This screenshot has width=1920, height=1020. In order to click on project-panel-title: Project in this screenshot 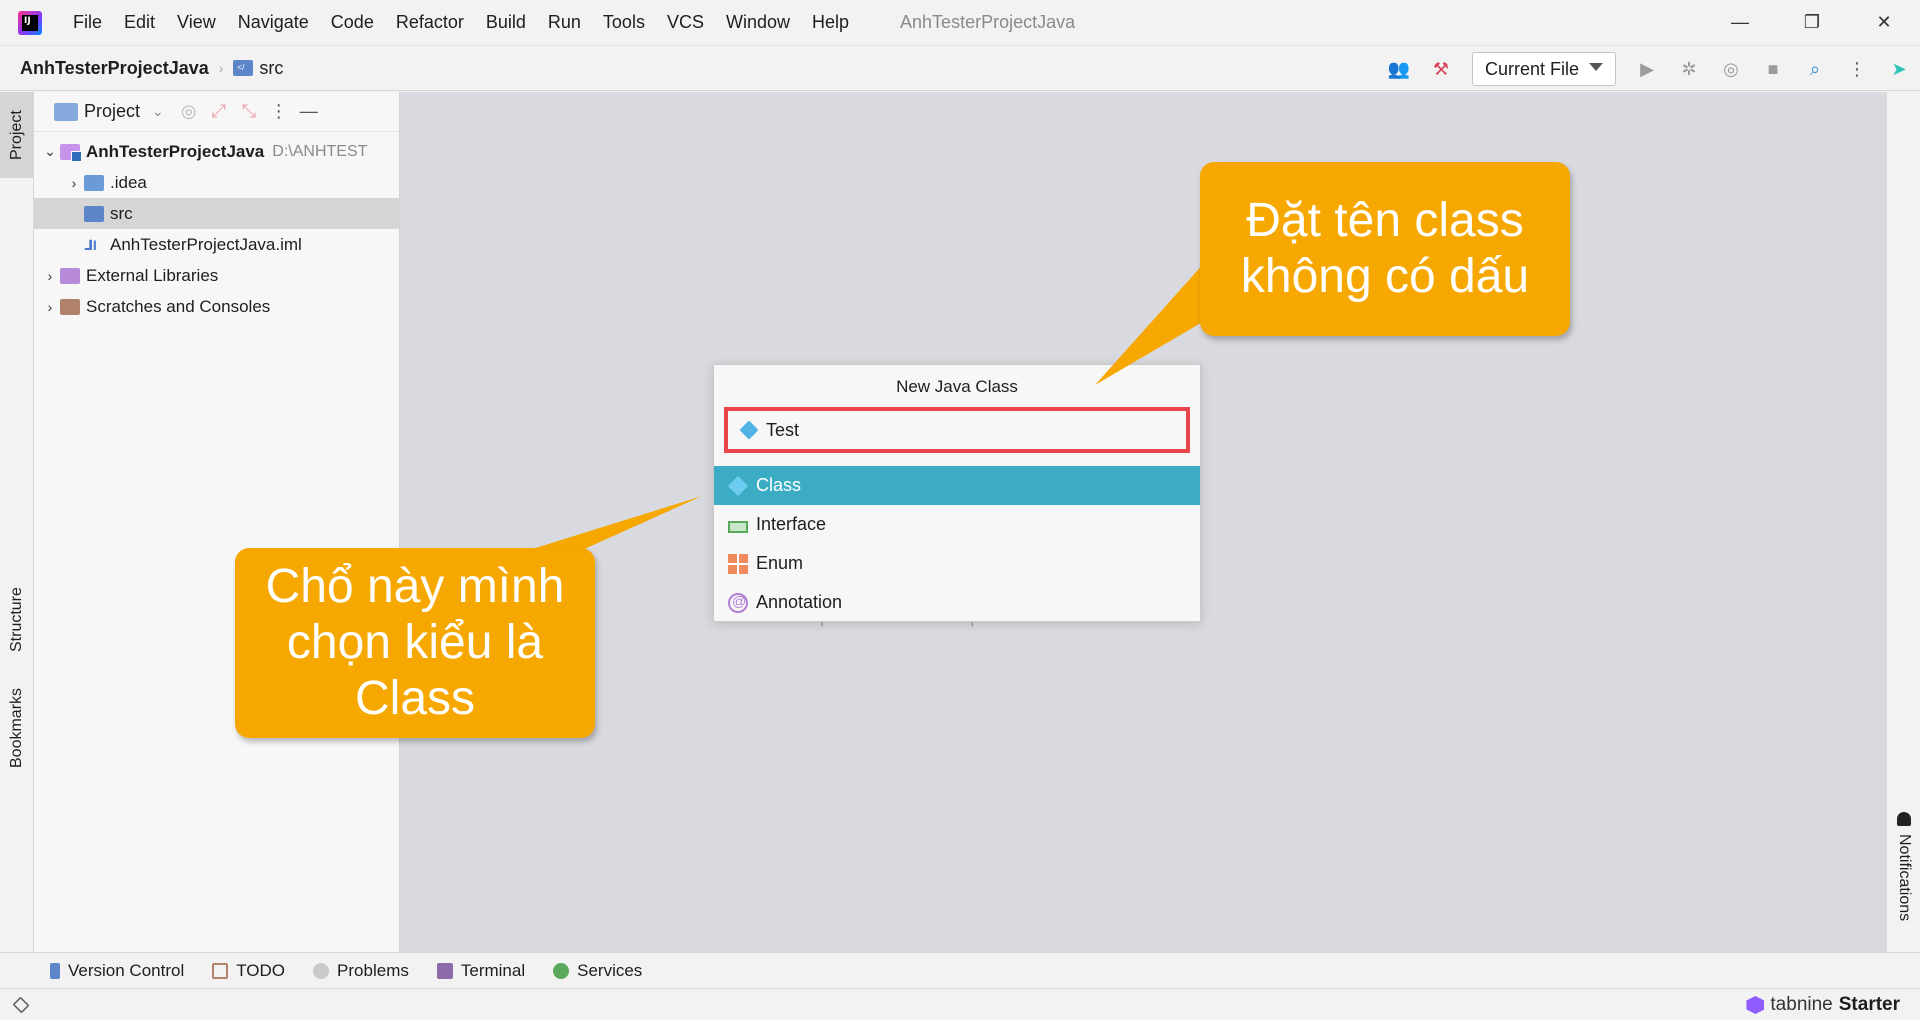, I will do `click(112, 111)`.